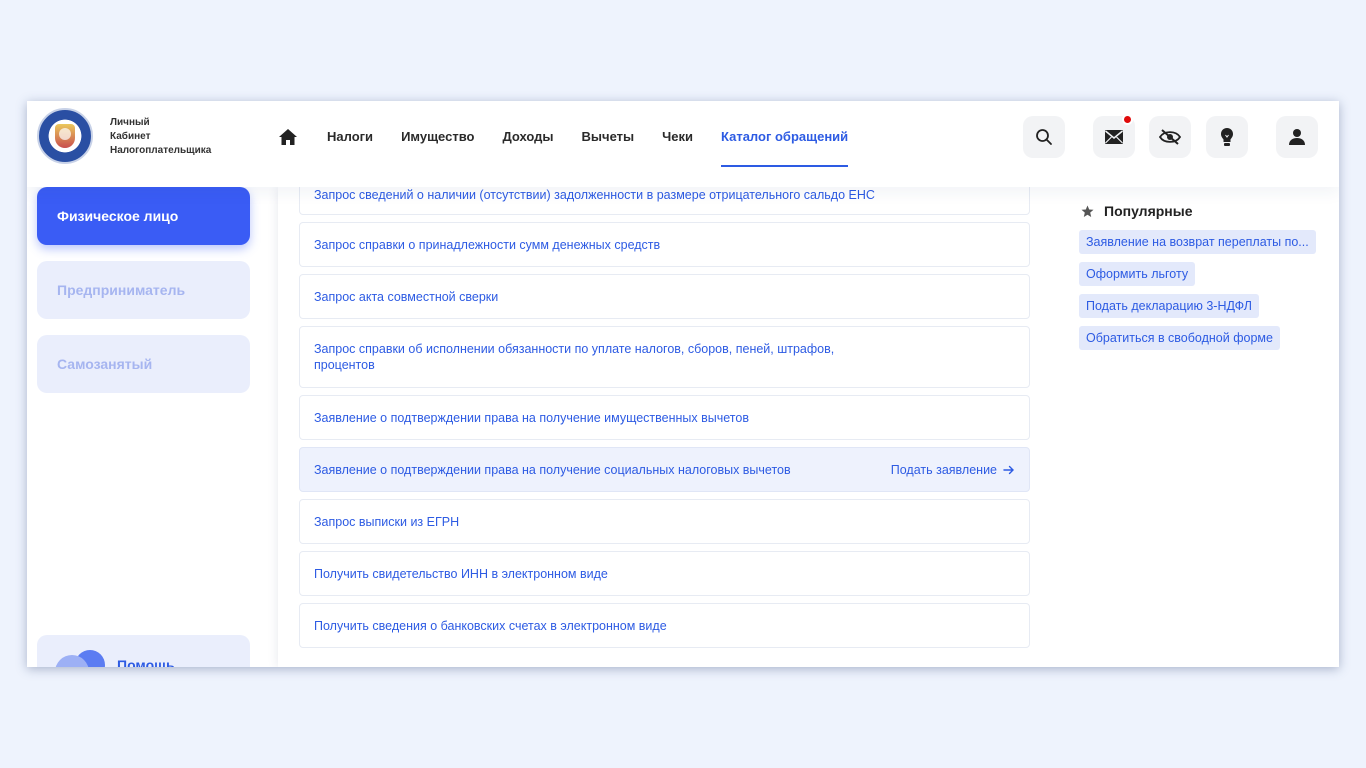 The width and height of the screenshot is (1366, 768). Describe the element at coordinates (1087, 211) in the screenshot. I see `star-icon` at that location.